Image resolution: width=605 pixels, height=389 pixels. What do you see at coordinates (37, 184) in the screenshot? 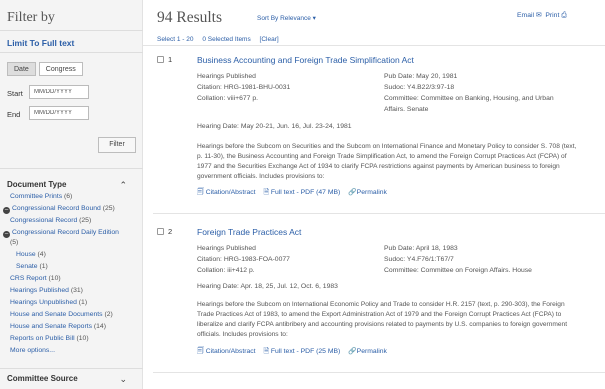
I see `document-type-label: Document Type` at bounding box center [37, 184].